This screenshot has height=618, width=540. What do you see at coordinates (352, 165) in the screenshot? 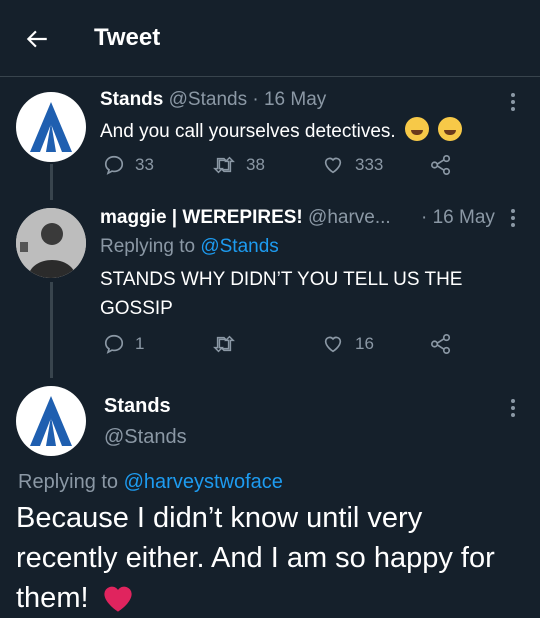
I see `like-button: 333` at bounding box center [352, 165].